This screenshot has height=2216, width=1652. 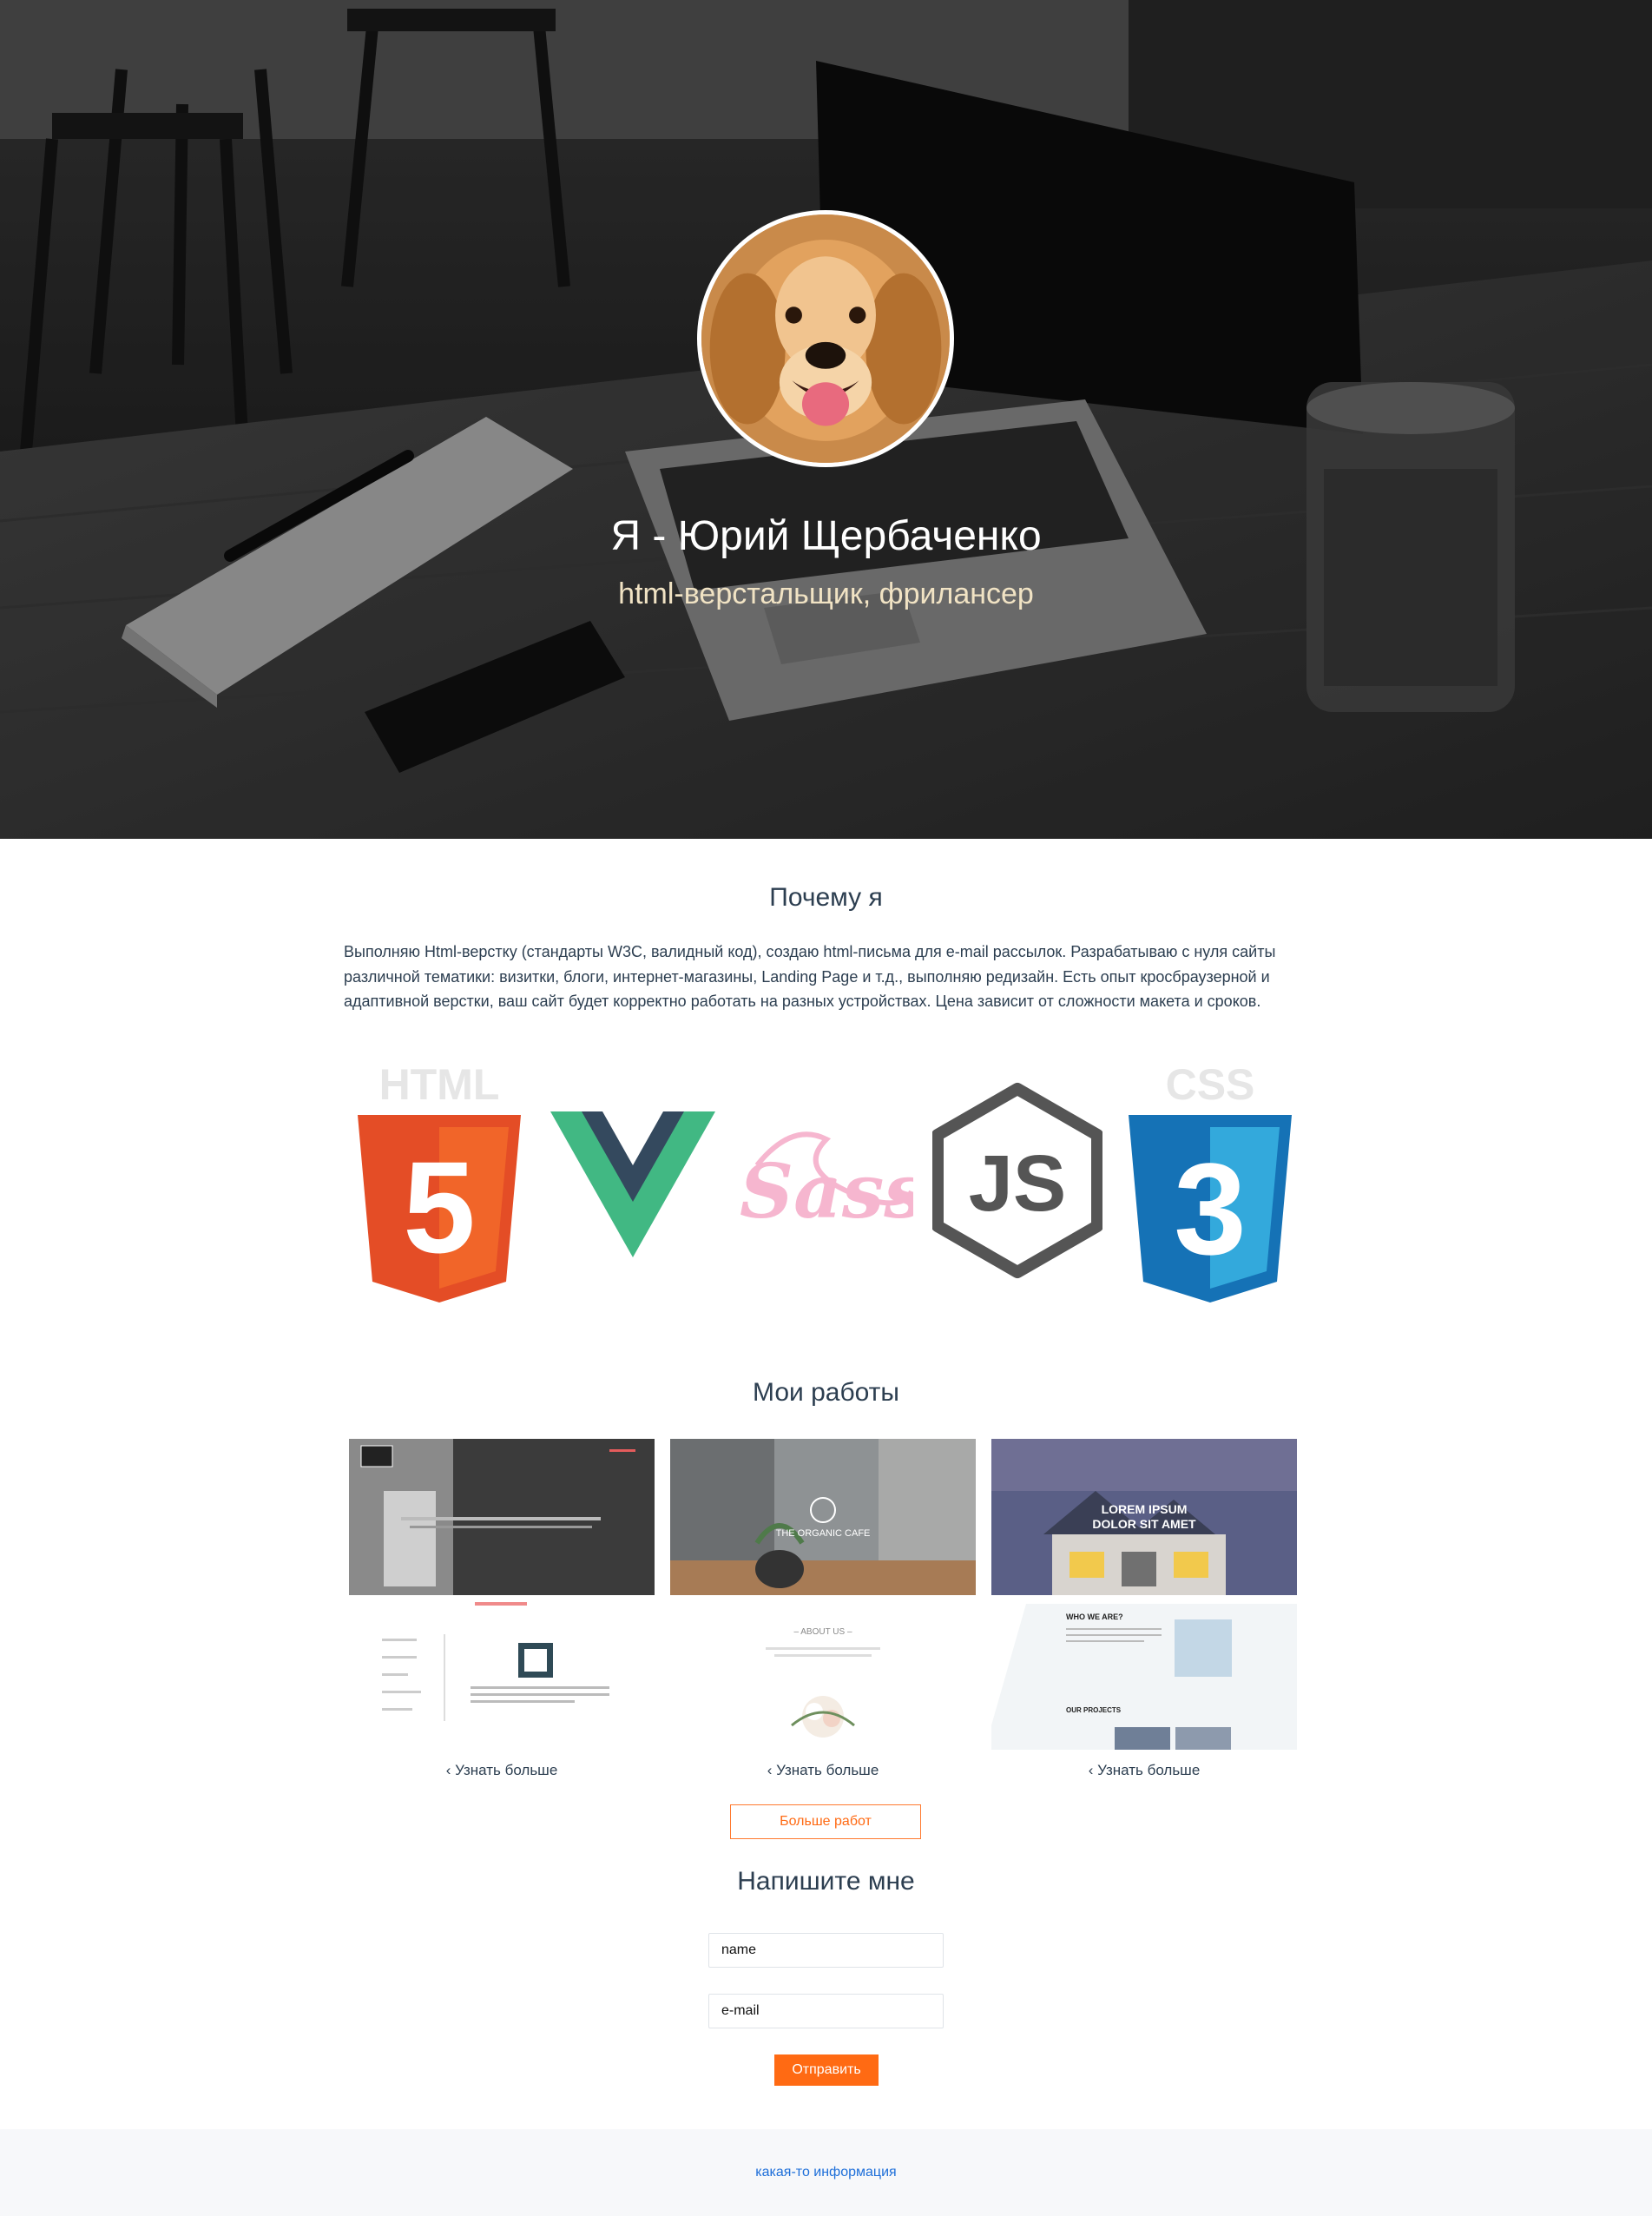 What do you see at coordinates (826, 536) in the screenshot?
I see `hero-title: Я - Юрий Щербаченко` at bounding box center [826, 536].